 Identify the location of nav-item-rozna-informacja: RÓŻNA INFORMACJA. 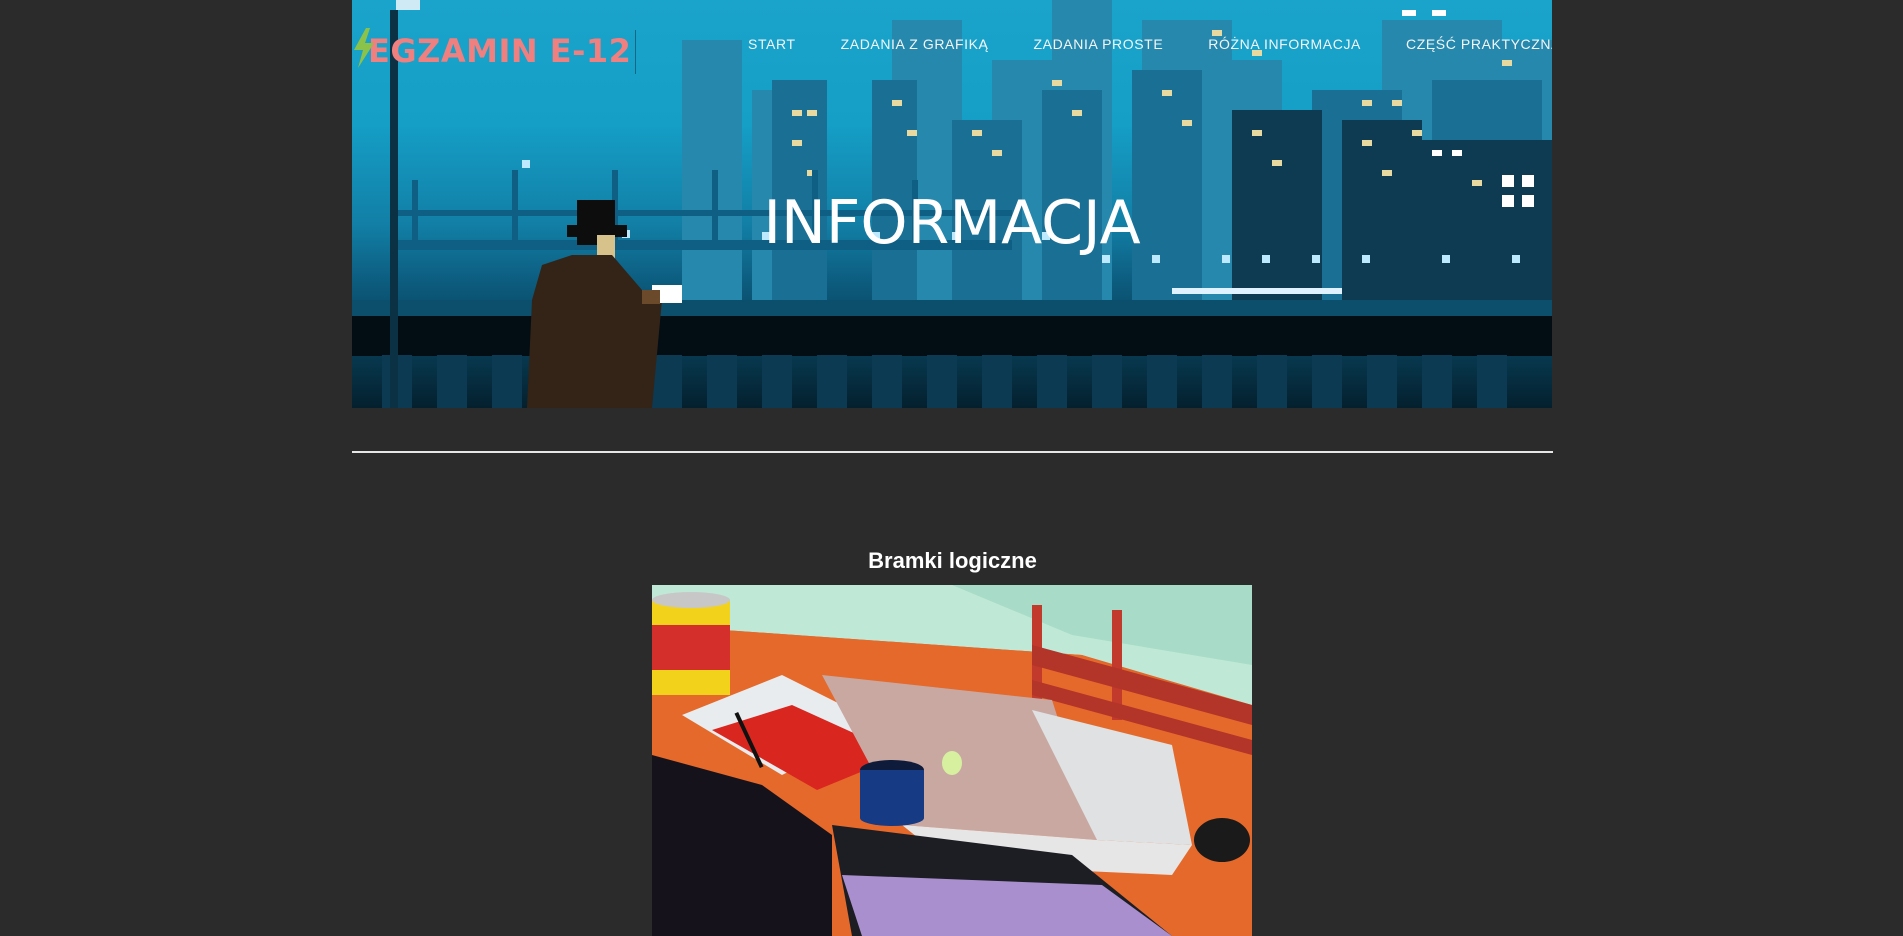
(1284, 44).